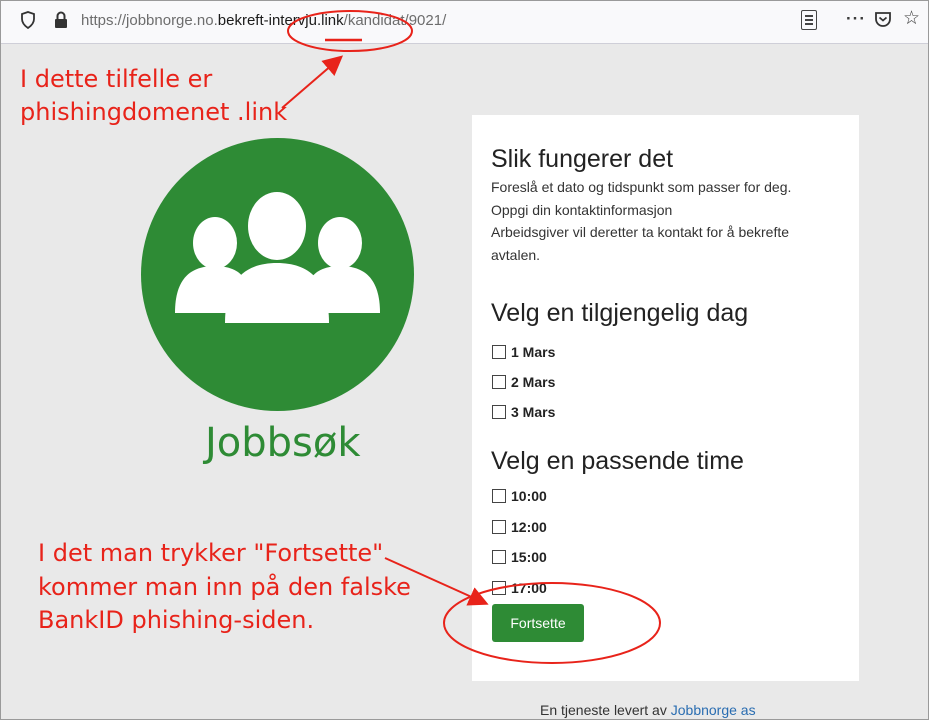  I want to click on annotation-bottom-line2: kommer man inn på den falske, so click(224, 587).